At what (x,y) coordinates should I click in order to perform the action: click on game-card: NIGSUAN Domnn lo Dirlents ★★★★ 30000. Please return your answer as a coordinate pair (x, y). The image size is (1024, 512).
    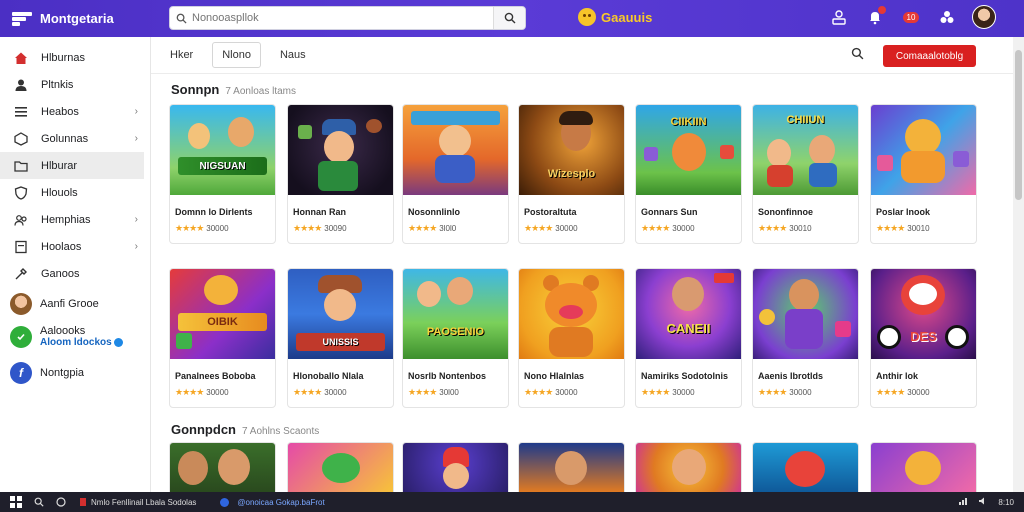
    Looking at the image, I should click on (222, 174).